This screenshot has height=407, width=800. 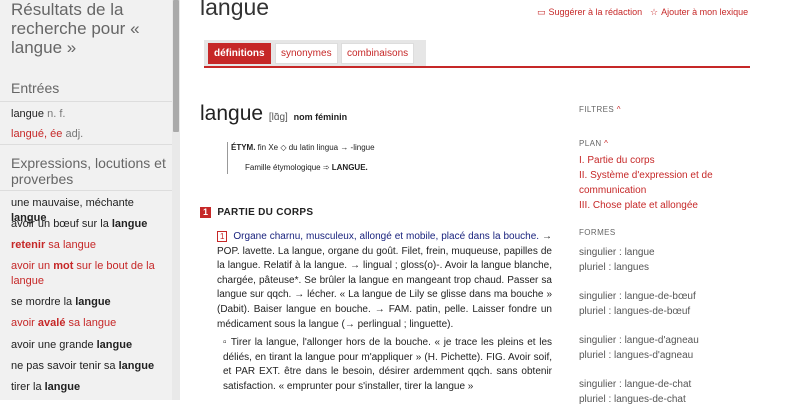 What do you see at coordinates (86, 323) in the screenshot?
I see `expression-item: avoir avalé sa langue` at bounding box center [86, 323].